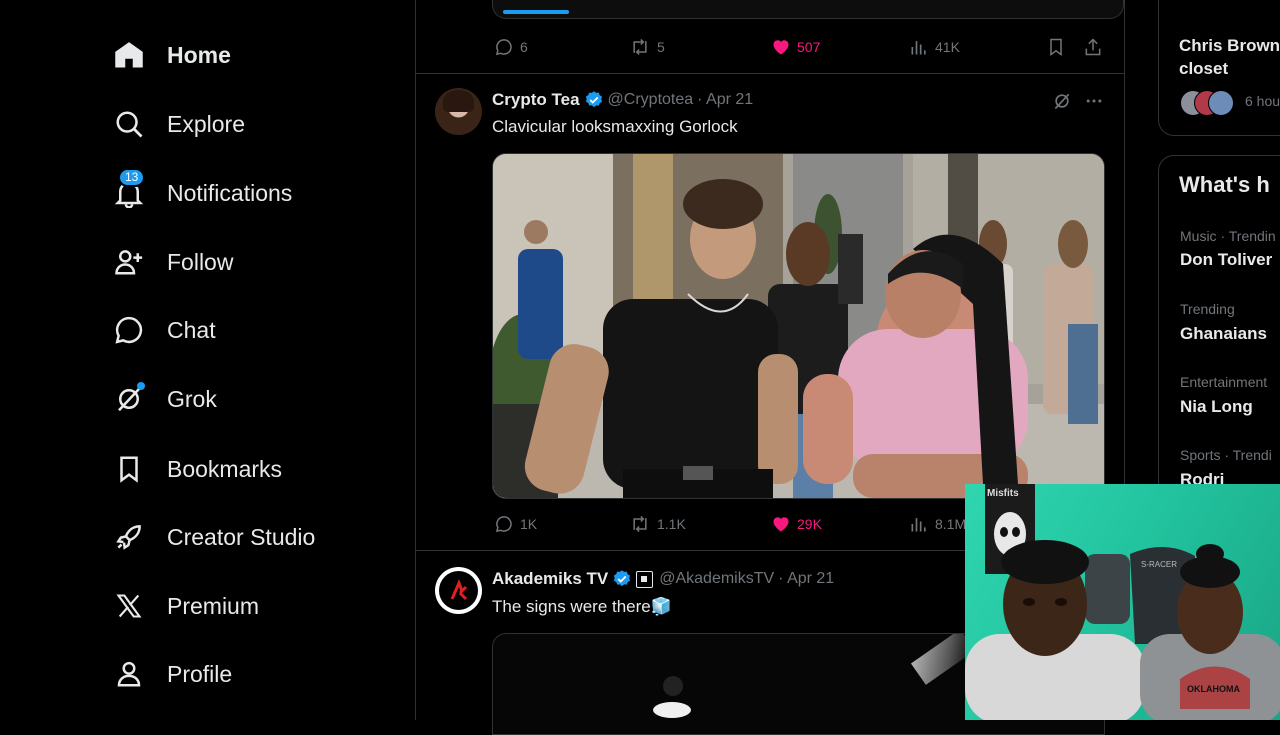 This screenshot has width=1280, height=735. What do you see at coordinates (550, 579) in the screenshot?
I see `author-name: Akademiks TV` at bounding box center [550, 579].